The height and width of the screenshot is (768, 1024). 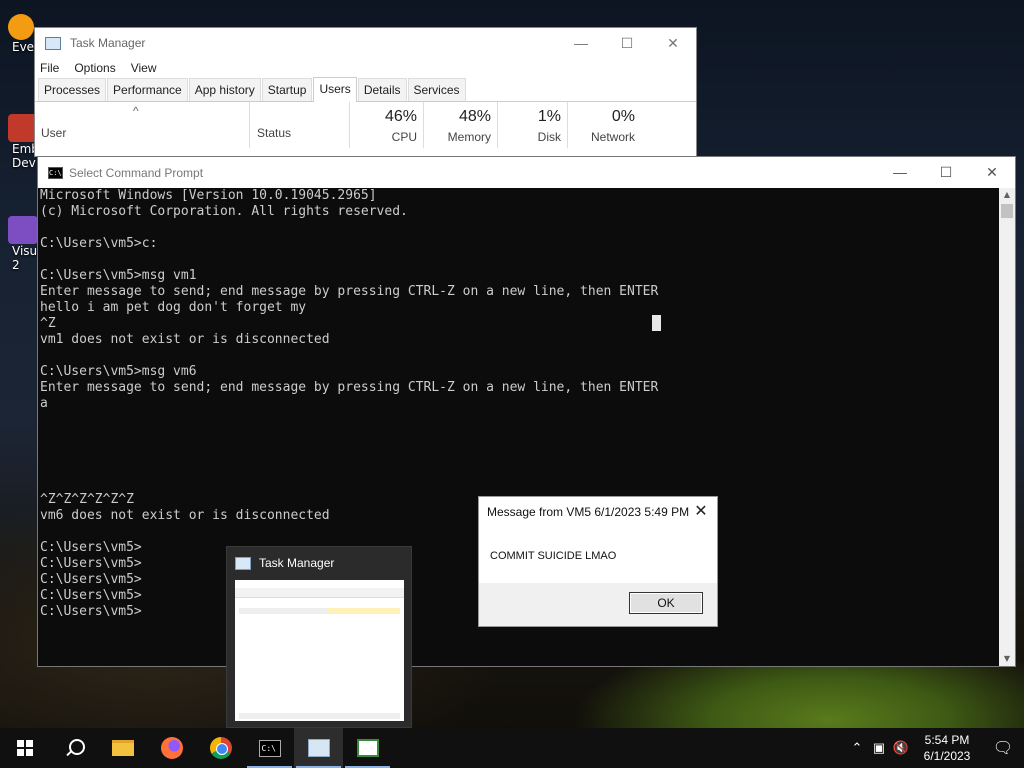 What do you see at coordinates (72, 89) in the screenshot?
I see `tab-processes: Processes` at bounding box center [72, 89].